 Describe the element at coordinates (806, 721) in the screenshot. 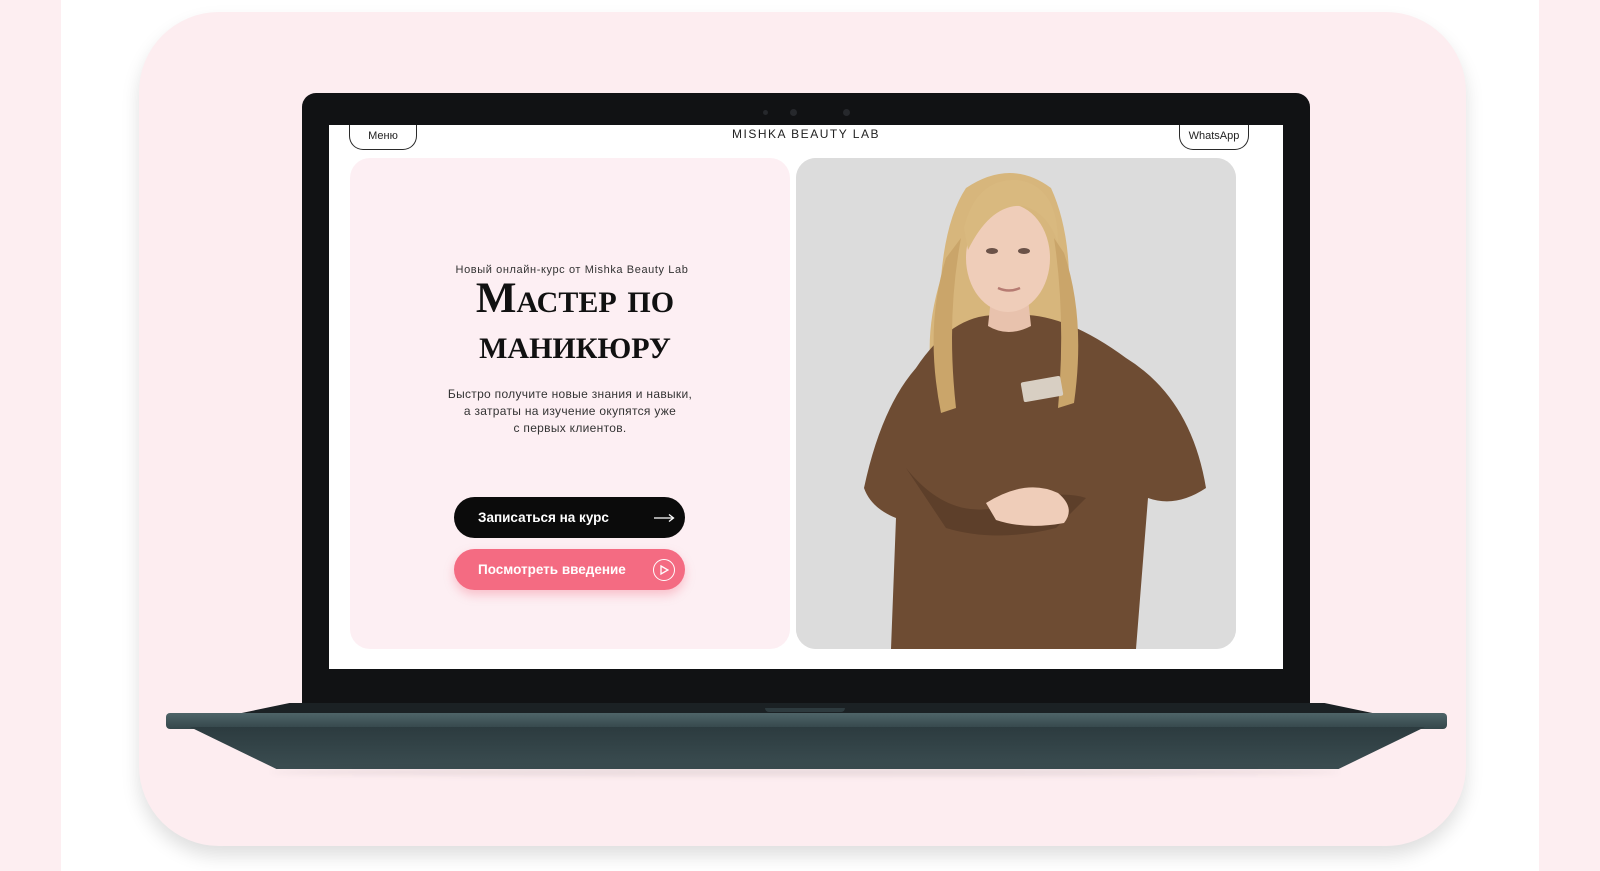

I see `laptop-base` at that location.